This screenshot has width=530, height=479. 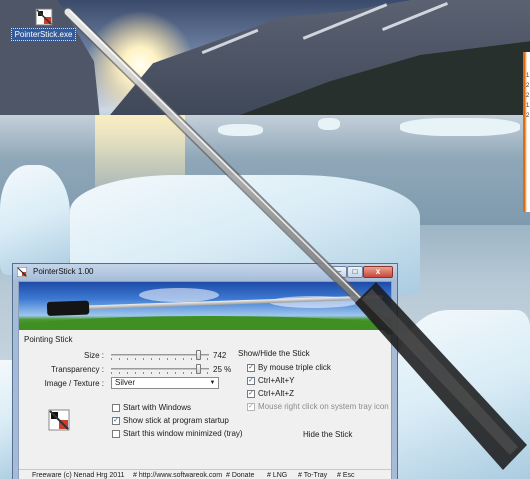 What do you see at coordinates (317, 381) in the screenshot?
I see `ctrl-alt-y-checkbox: ✓ Ctrl+Alt+Y` at bounding box center [317, 381].